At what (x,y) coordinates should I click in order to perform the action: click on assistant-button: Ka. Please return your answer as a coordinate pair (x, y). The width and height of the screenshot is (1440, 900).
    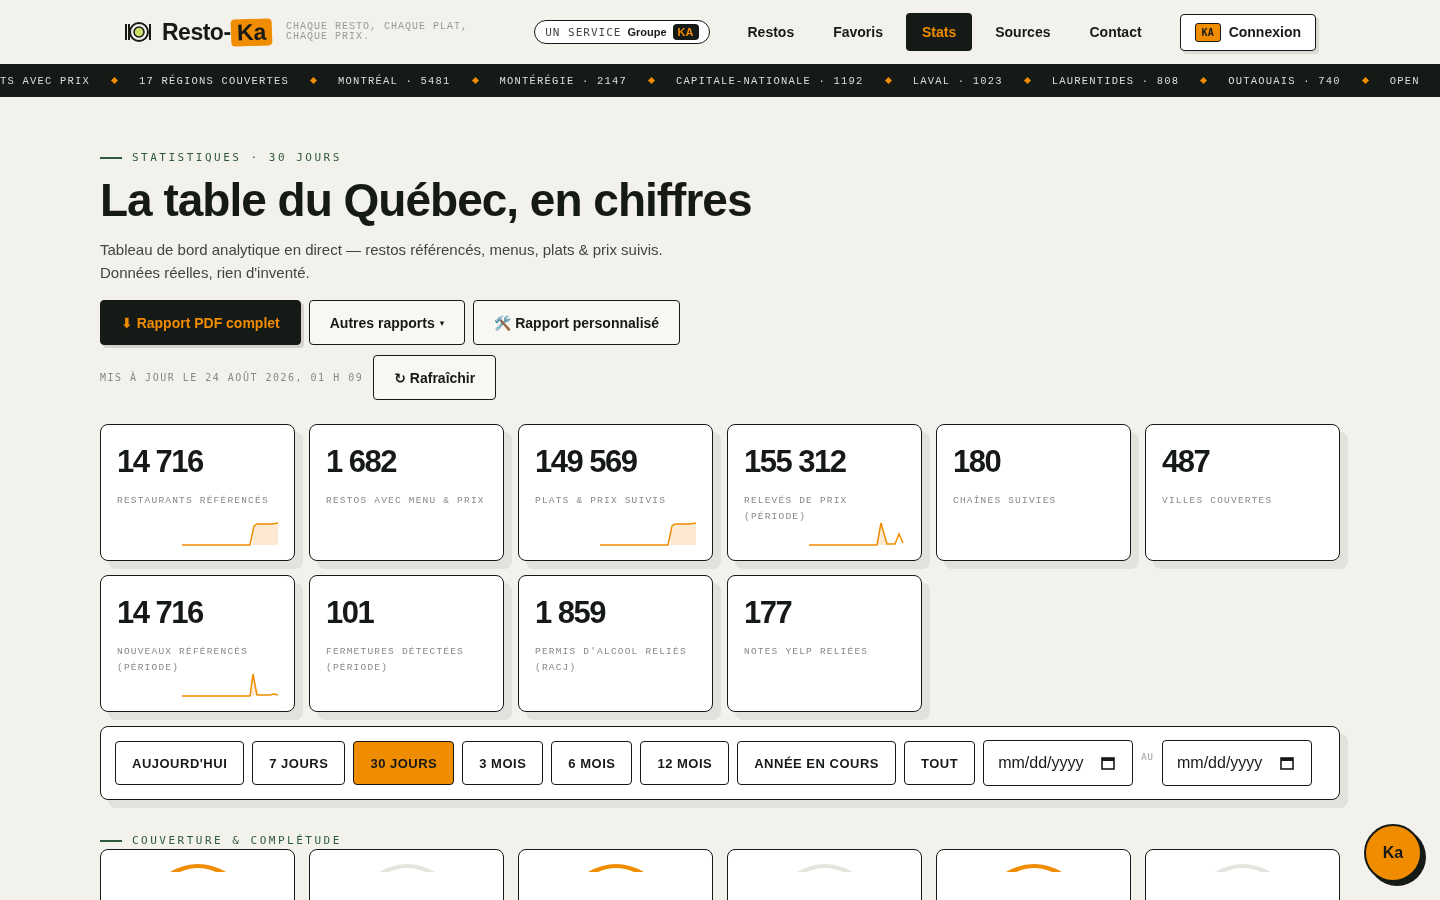
    Looking at the image, I should click on (1393, 853).